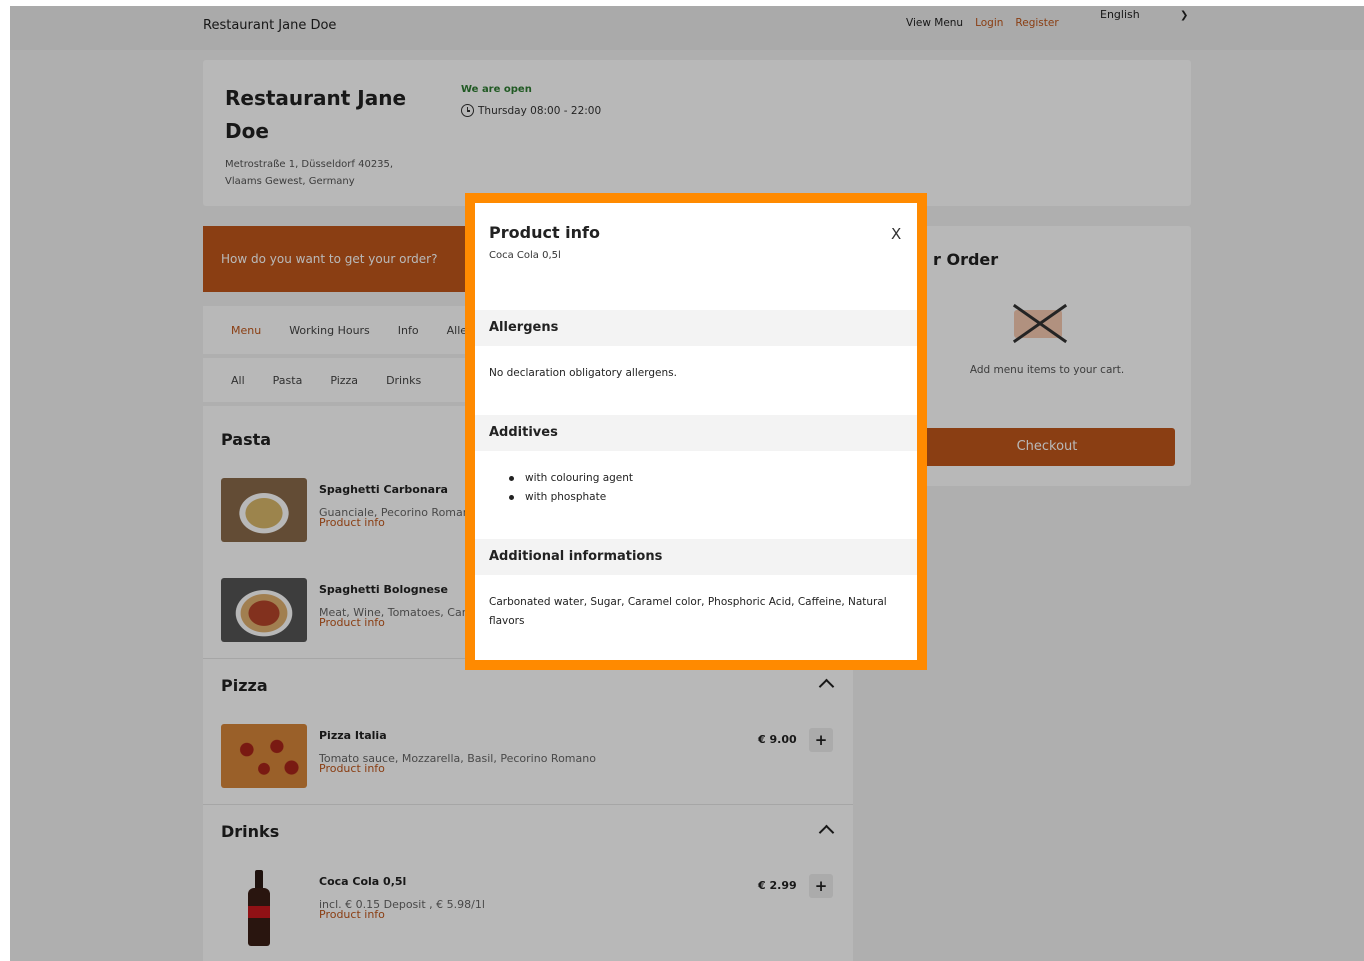 The height and width of the screenshot is (961, 1364). I want to click on modal-title: Product info, so click(544, 232).